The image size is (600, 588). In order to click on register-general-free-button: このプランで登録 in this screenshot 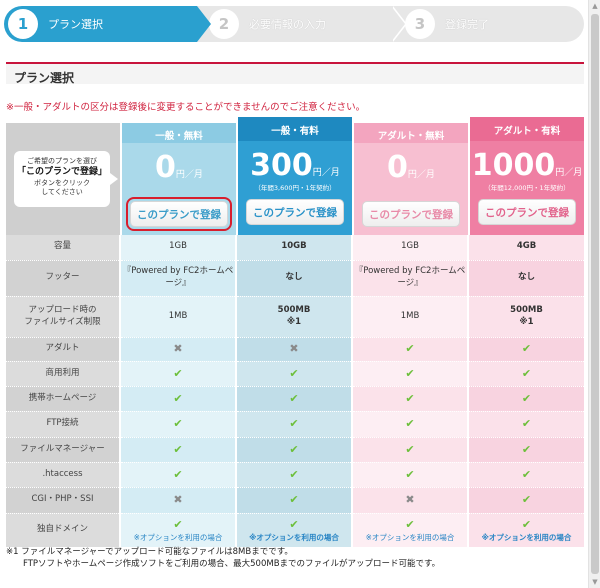, I will do `click(179, 214)`.